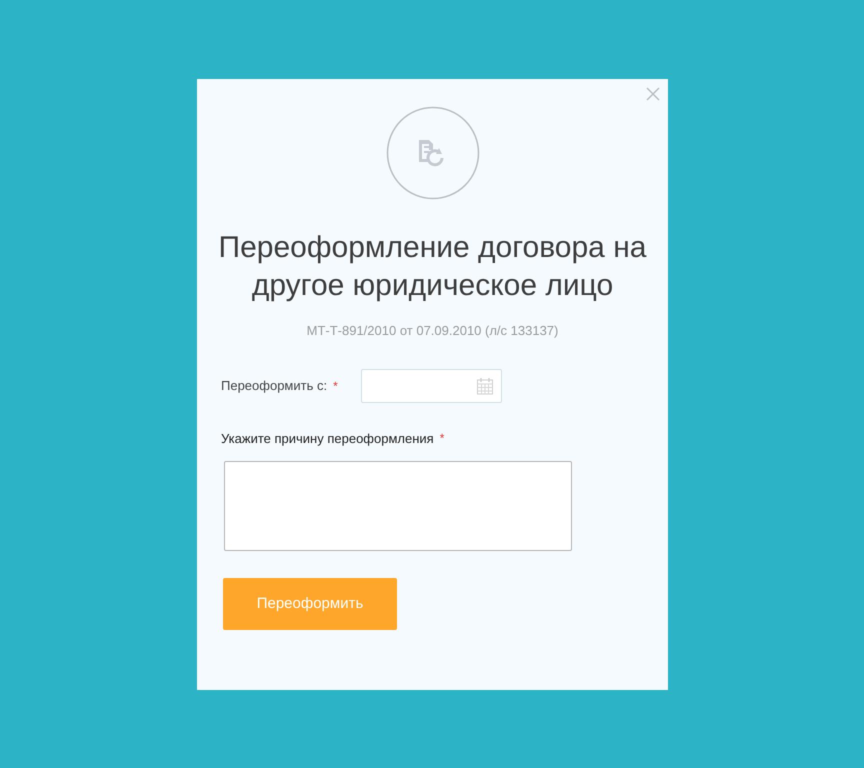  I want to click on submit-button: Переоформить, so click(310, 604).